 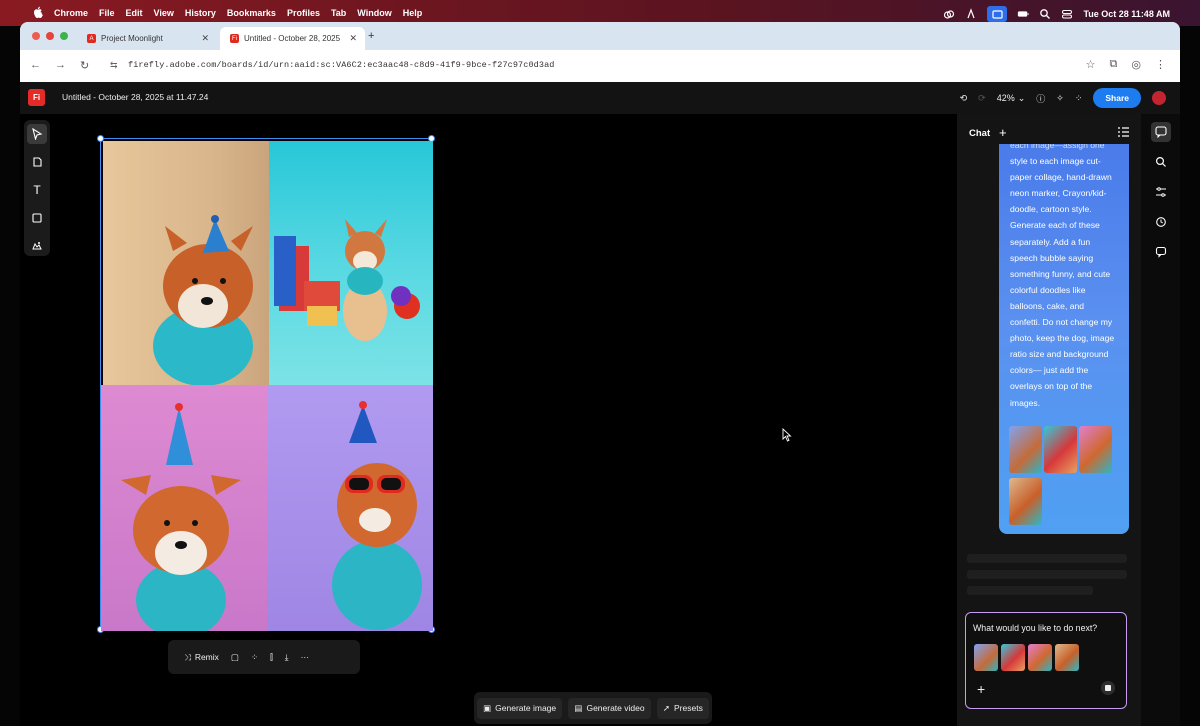 I want to click on menubar-clock: Tue Oct 28 11:48 AM, so click(x=1126, y=14).